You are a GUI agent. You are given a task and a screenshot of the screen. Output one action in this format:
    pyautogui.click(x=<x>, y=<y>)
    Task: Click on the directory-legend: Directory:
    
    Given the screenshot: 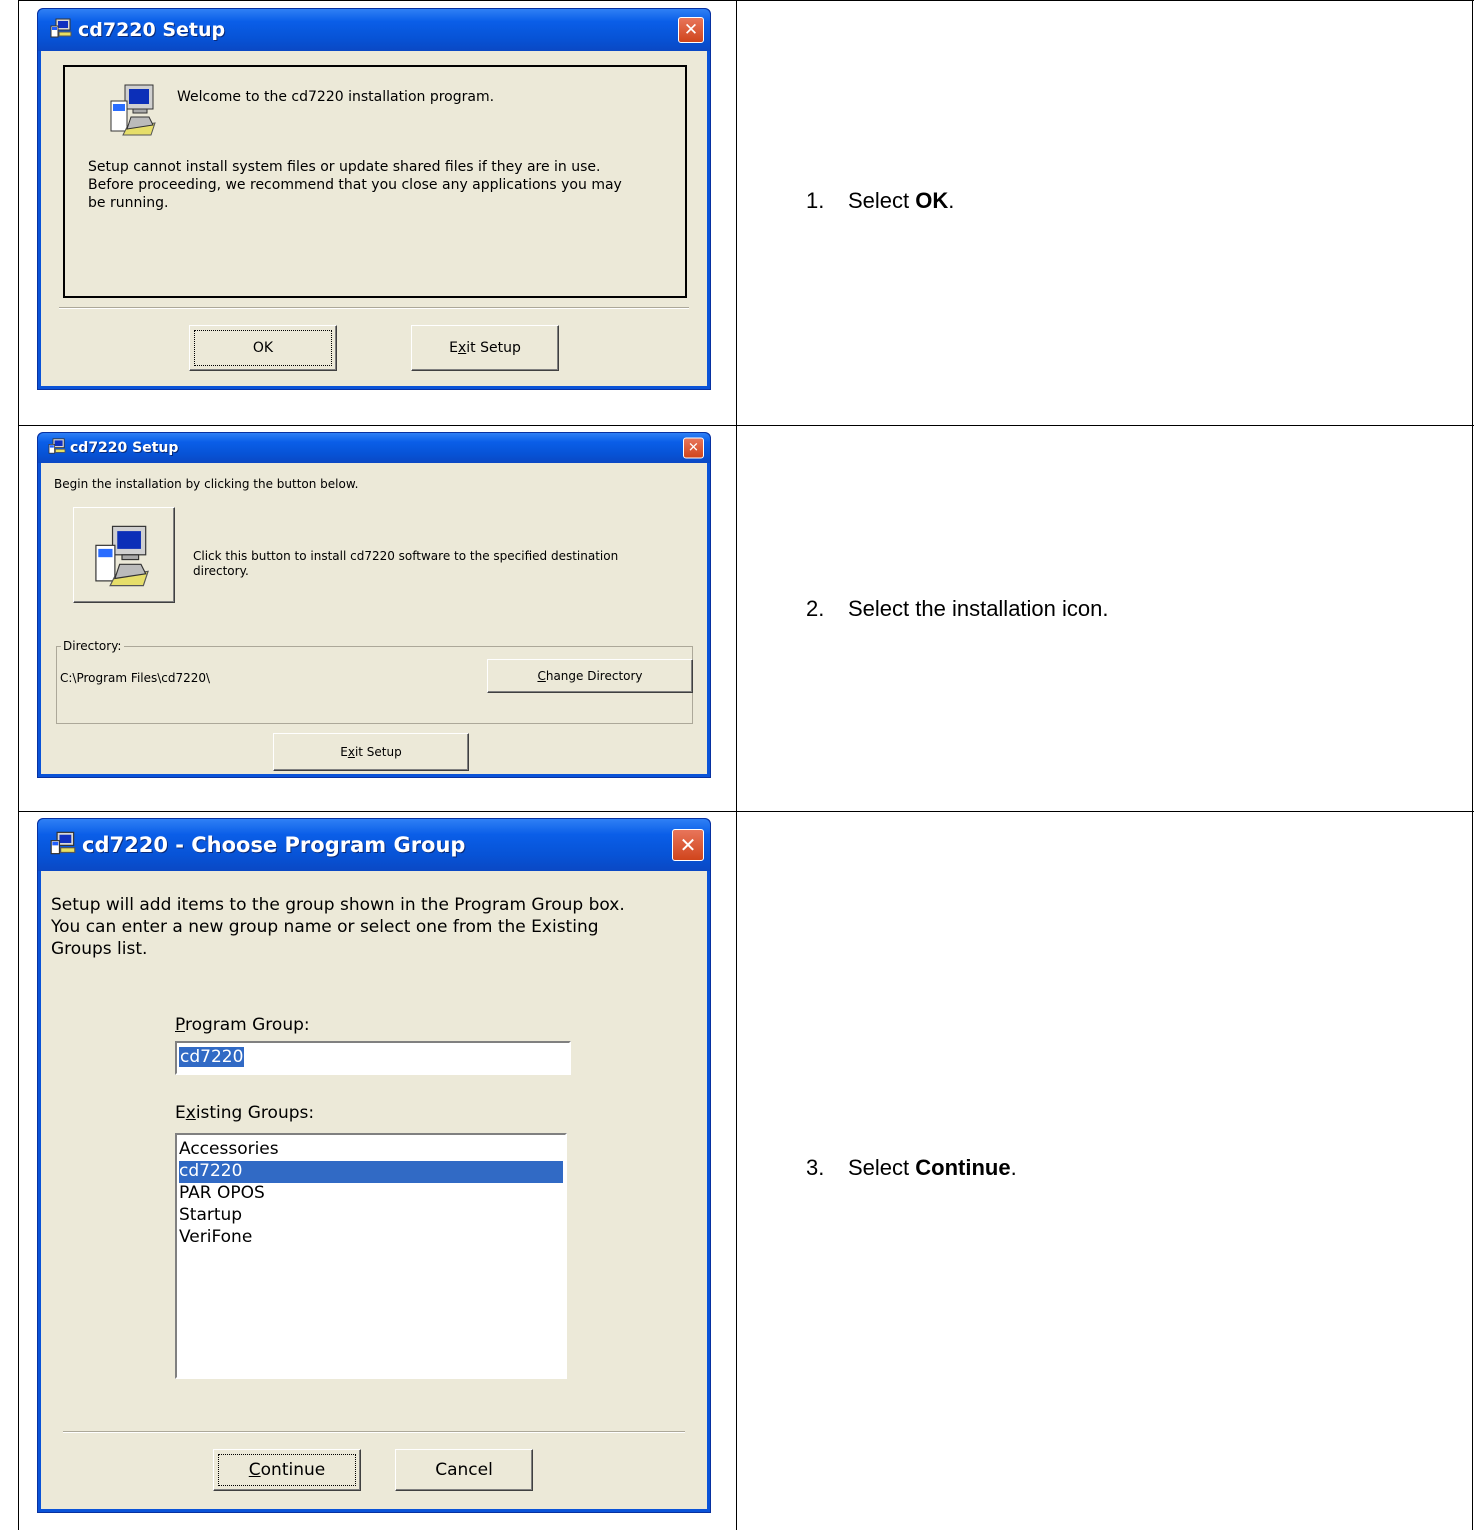 What is the action you would take?
    pyautogui.click(x=93, y=646)
    